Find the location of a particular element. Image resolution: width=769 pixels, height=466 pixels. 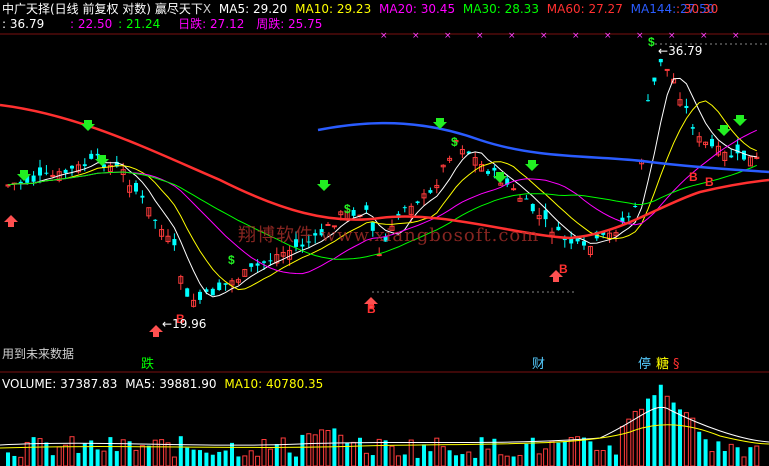

ma5-value: MA5: 29.20 is located at coordinates (253, 9).